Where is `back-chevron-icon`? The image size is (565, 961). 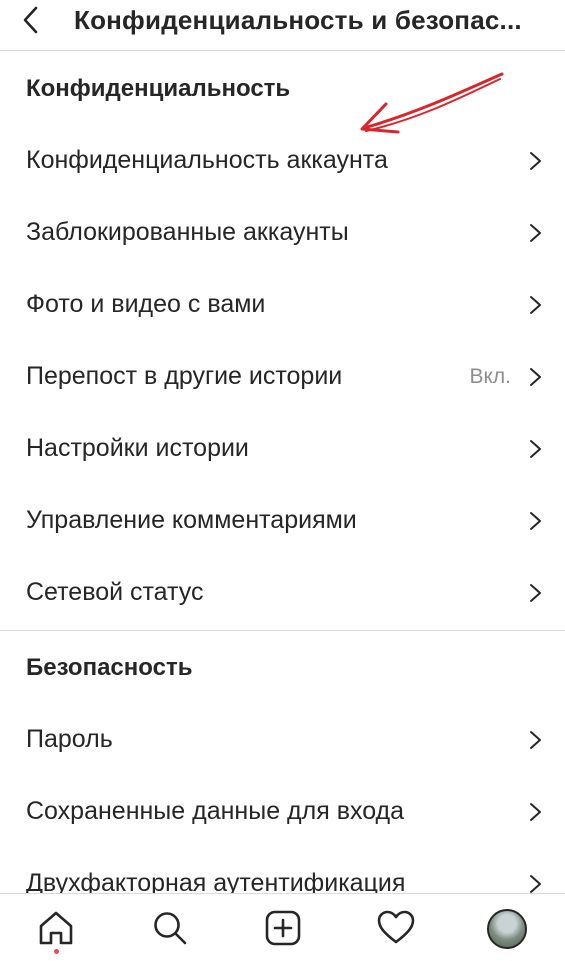
back-chevron-icon is located at coordinates (32, 22).